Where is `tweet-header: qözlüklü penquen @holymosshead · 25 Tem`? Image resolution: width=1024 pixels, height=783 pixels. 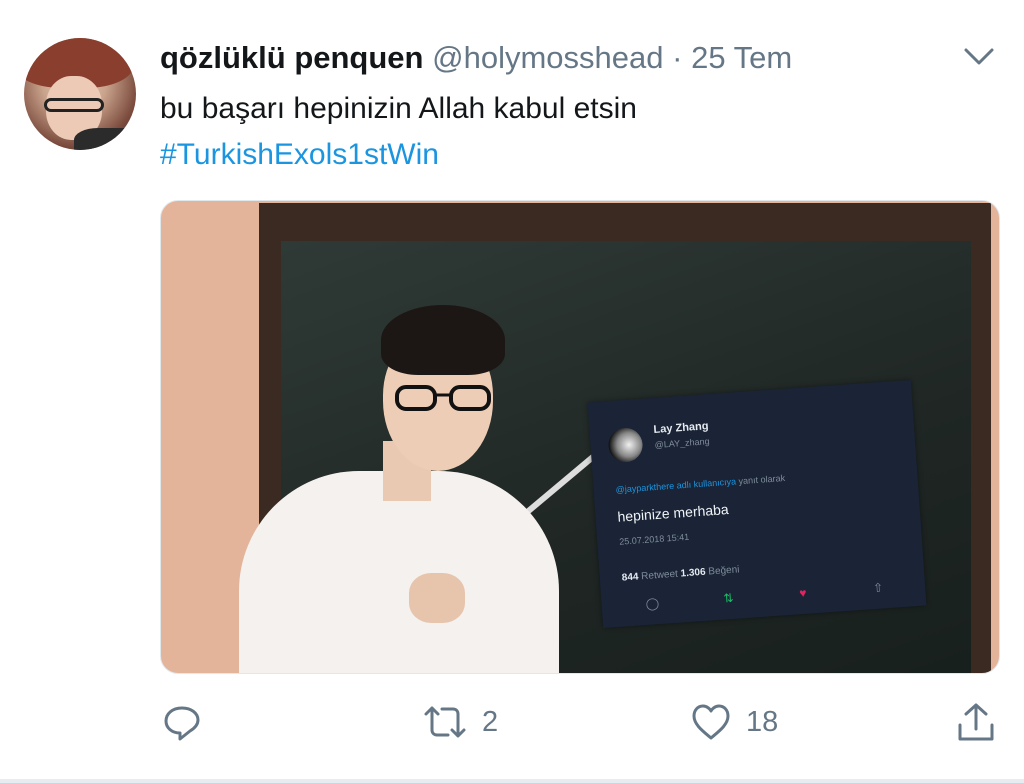
tweet-header: qözlüklü penquen @holymosshead · 25 Tem is located at coordinates (476, 58).